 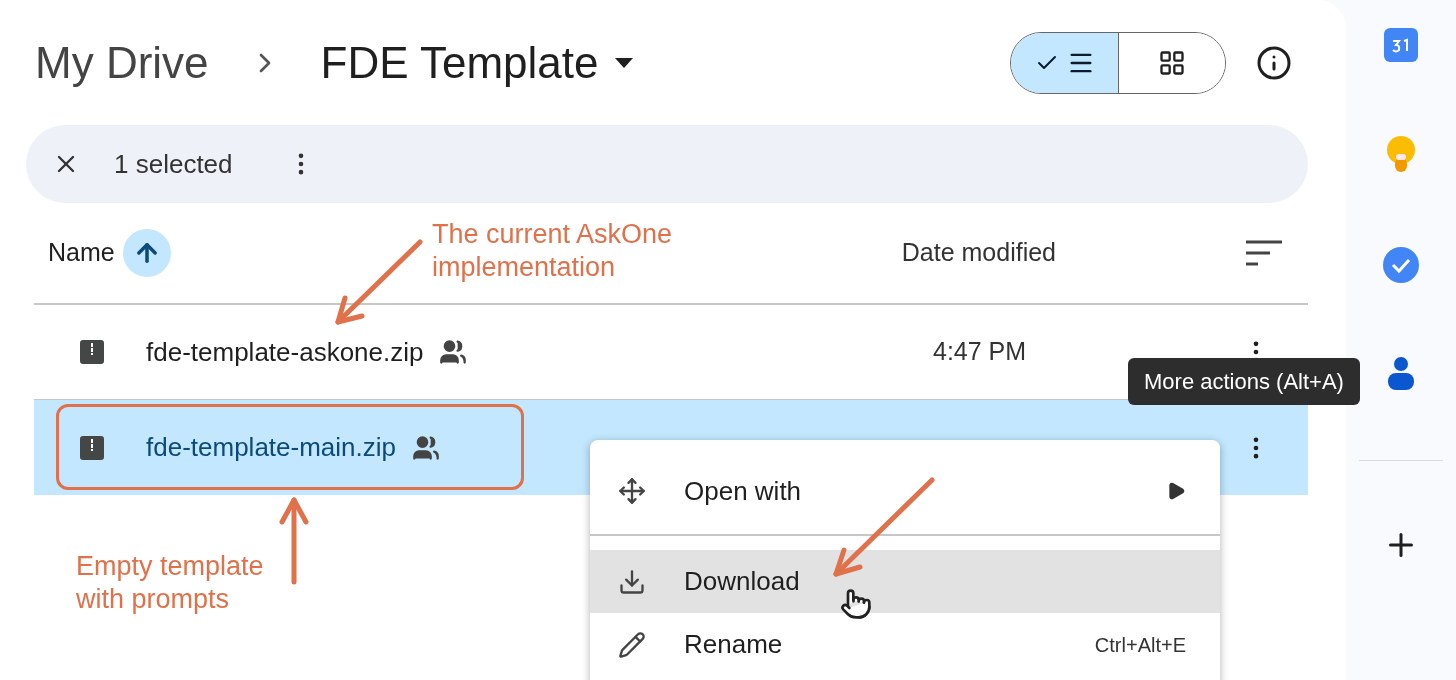 I want to click on shortcut-label: Ctrl+Alt+E, so click(x=1140, y=645).